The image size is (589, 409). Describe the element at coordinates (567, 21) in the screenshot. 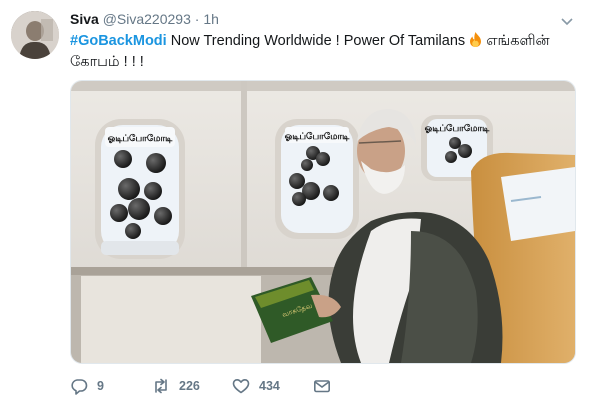

I see `caret-down-icon` at that location.